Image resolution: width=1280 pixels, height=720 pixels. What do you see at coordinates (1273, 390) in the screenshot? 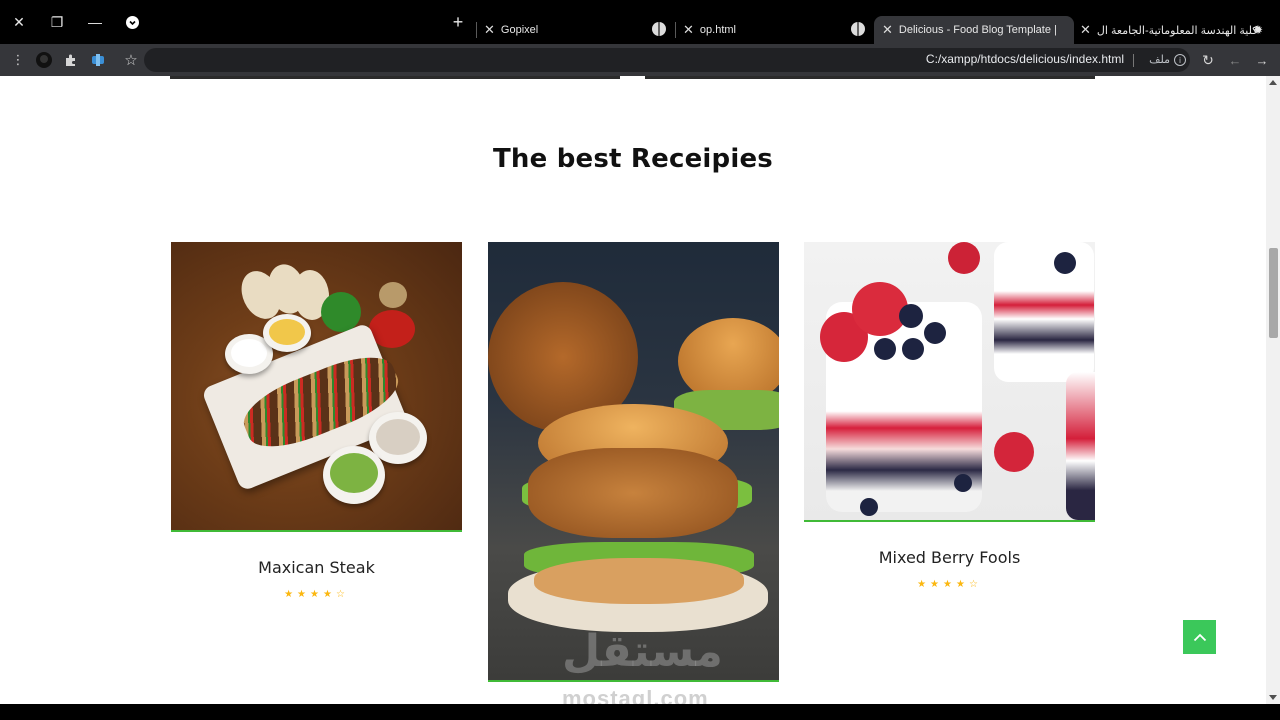
I see `page-scrollbar` at bounding box center [1273, 390].